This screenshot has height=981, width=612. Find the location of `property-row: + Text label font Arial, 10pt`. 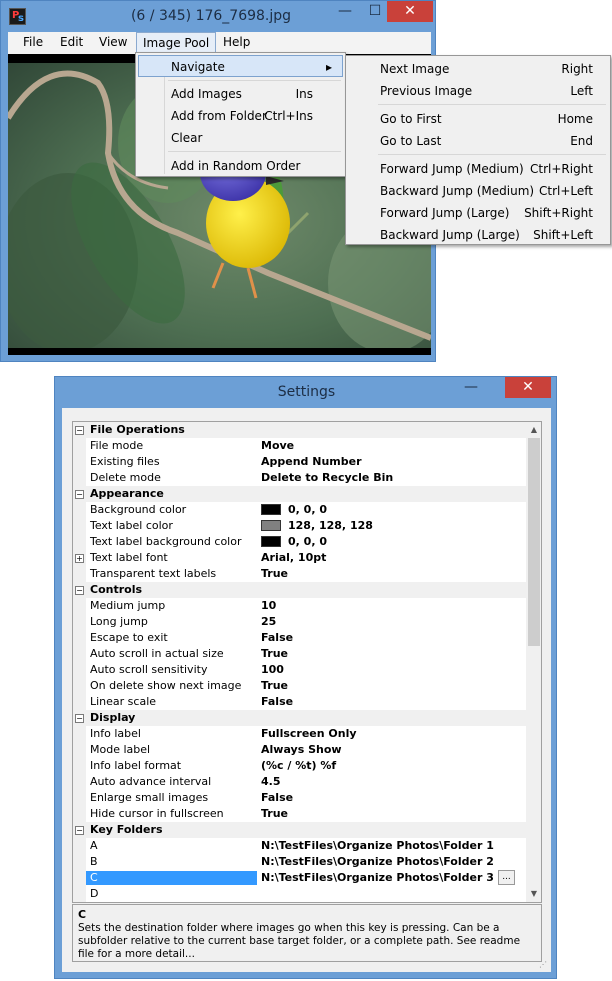

property-row: + Text label font Arial, 10pt is located at coordinates (299, 558).